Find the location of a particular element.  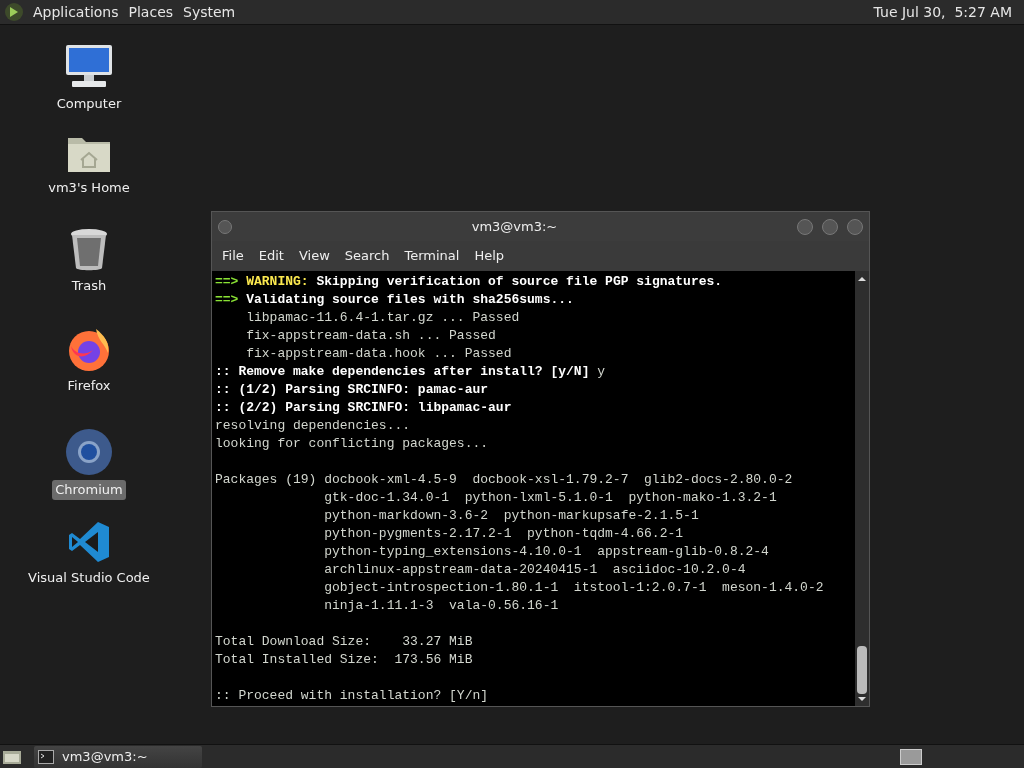

terminal-line: fix-appstream-data.hook ... Passed is located at coordinates (378, 354).